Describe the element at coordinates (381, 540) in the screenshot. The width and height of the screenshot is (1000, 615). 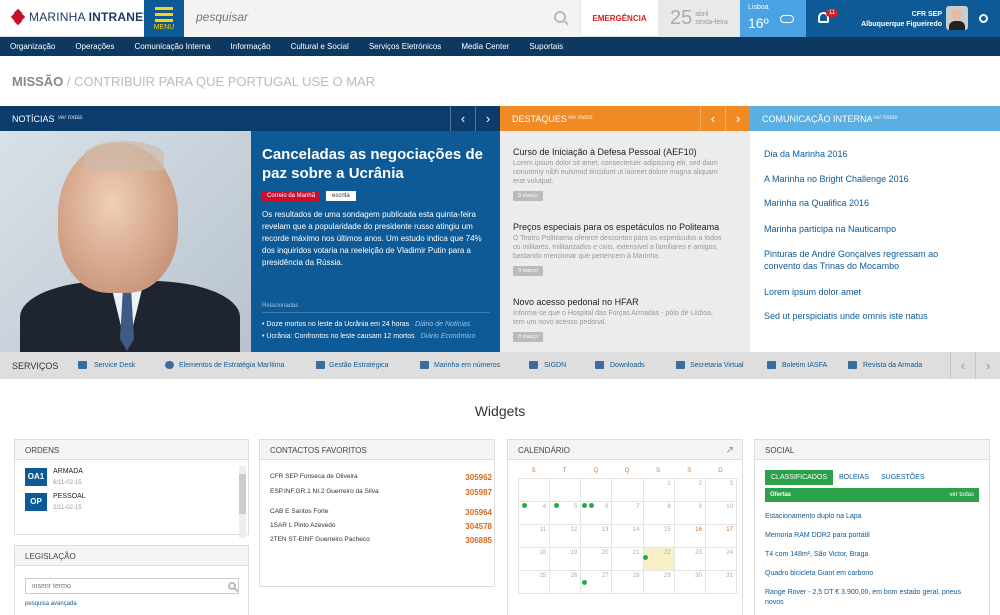
I see `contact-item: 2TEN ST-EINF Guerreiro Pacheco 306885` at that location.